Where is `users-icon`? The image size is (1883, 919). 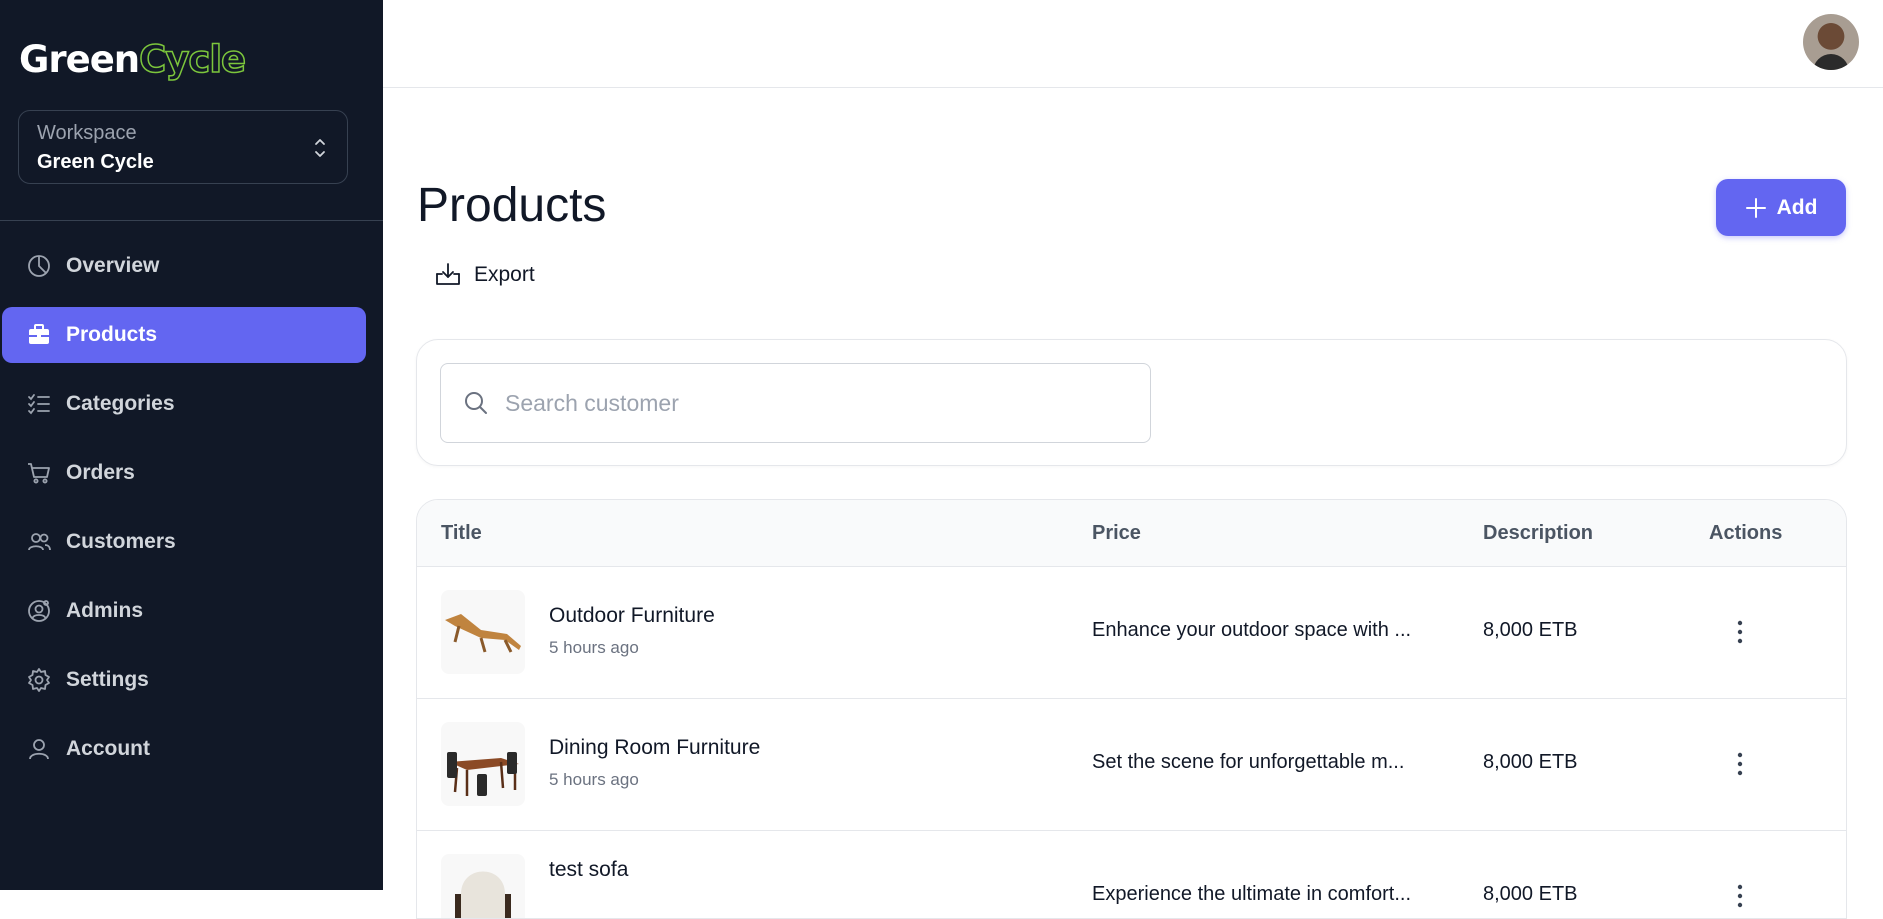 users-icon is located at coordinates (39, 542).